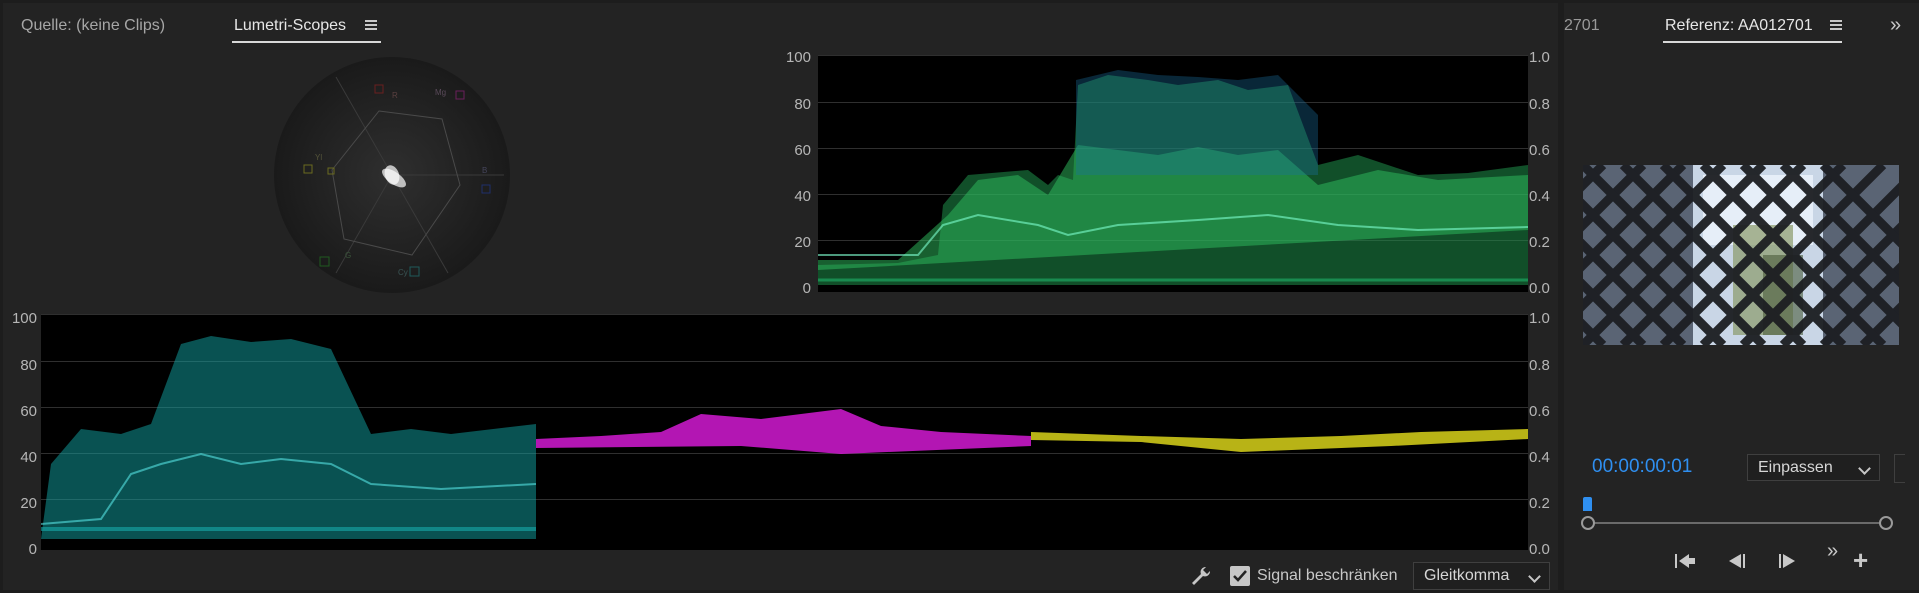  What do you see at coordinates (1587, 504) in the screenshot?
I see `playhead-marker` at bounding box center [1587, 504].